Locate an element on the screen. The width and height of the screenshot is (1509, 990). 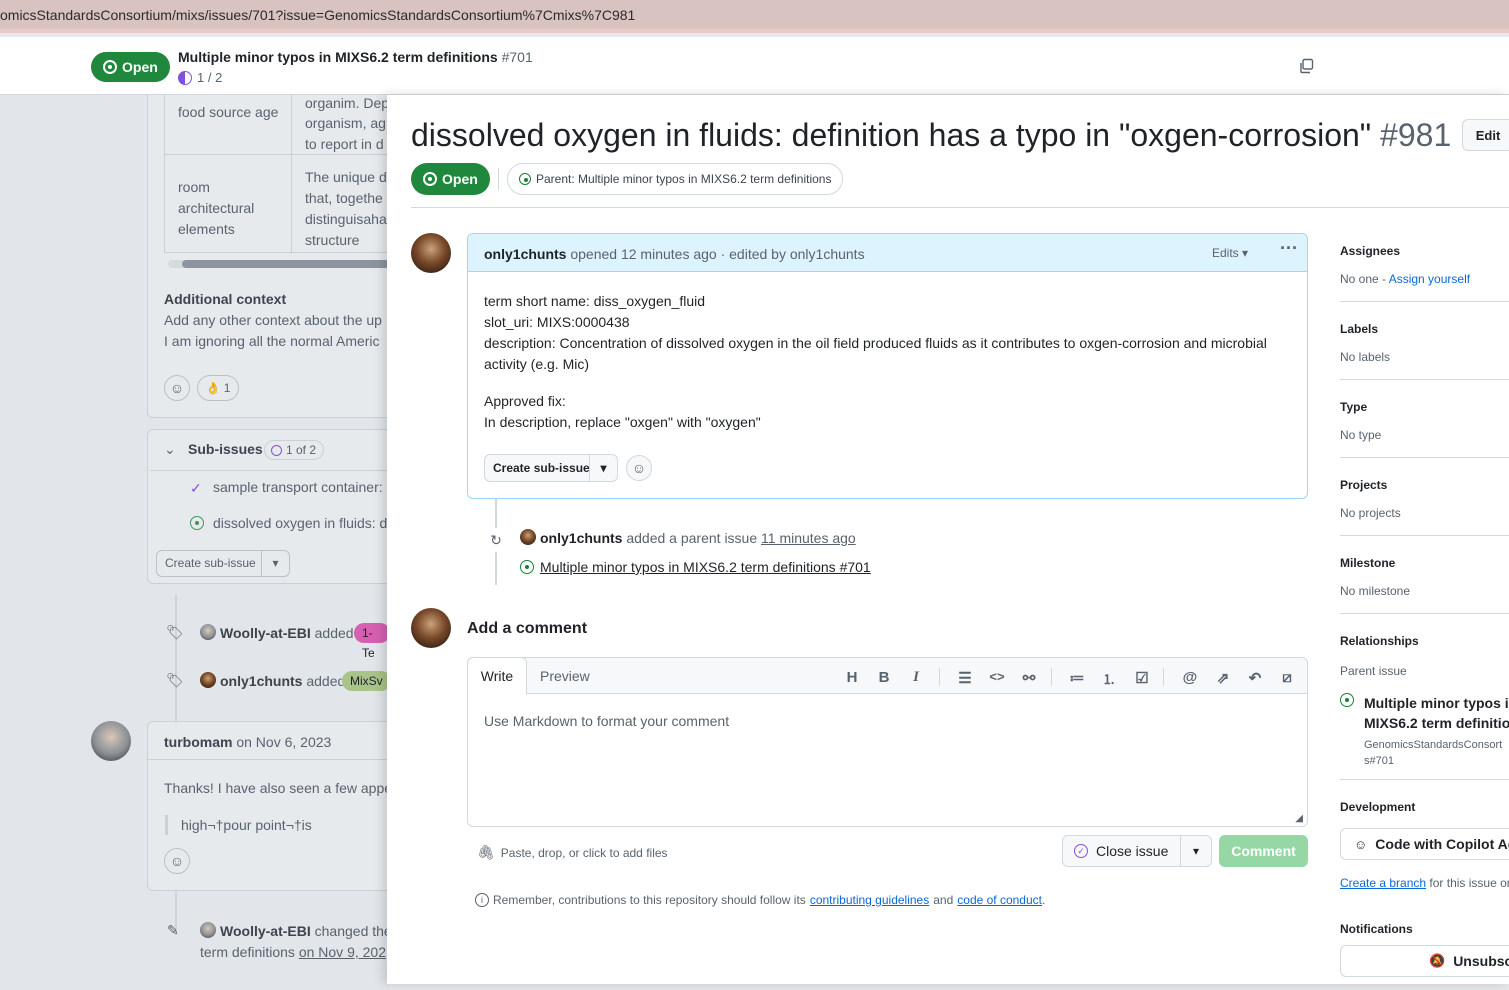
code-with-copilot-button: ☺ Code with Copilot Ag is located at coordinates (1424, 844).